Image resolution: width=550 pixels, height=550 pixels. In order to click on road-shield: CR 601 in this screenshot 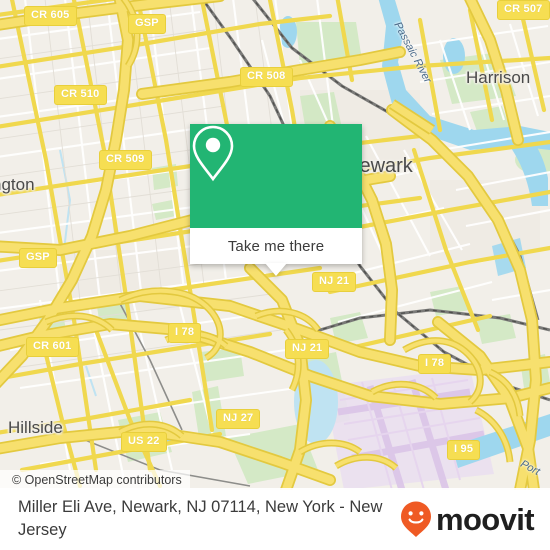, I will do `click(52, 347)`.